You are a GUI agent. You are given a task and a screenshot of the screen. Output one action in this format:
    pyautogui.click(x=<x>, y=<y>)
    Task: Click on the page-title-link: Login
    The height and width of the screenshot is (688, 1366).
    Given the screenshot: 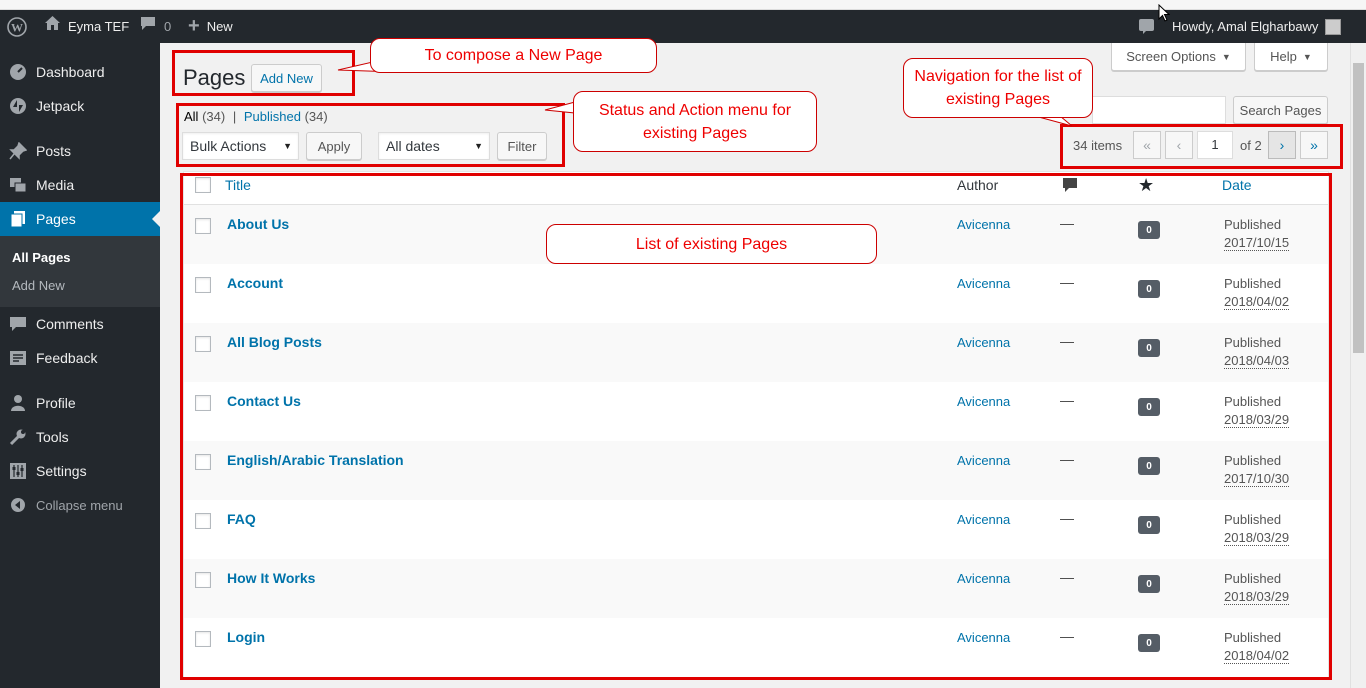 What is the action you would take?
    pyautogui.click(x=246, y=637)
    